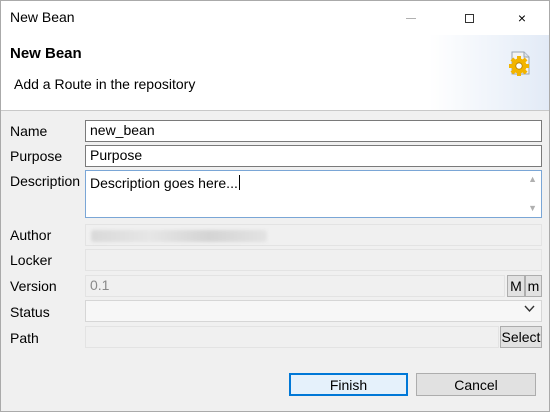 Image resolution: width=550 pixels, height=412 pixels. What do you see at coordinates (239, 182) in the screenshot?
I see `text-caret` at bounding box center [239, 182].